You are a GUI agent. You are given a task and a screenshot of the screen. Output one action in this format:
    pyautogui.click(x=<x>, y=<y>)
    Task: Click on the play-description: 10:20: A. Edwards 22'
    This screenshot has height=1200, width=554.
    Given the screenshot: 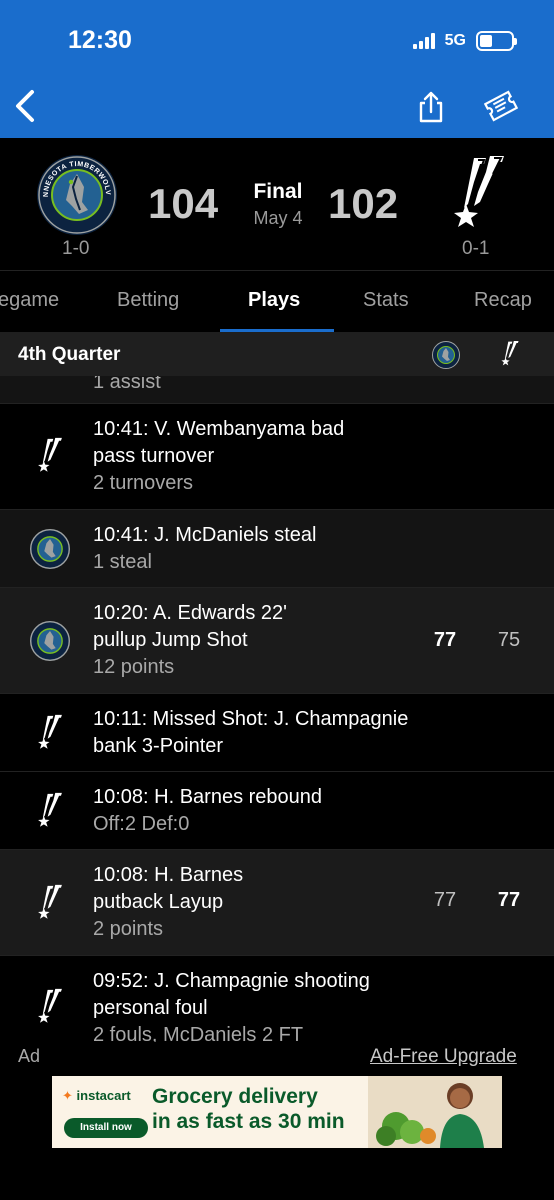 What is the action you would take?
    pyautogui.click(x=190, y=613)
    